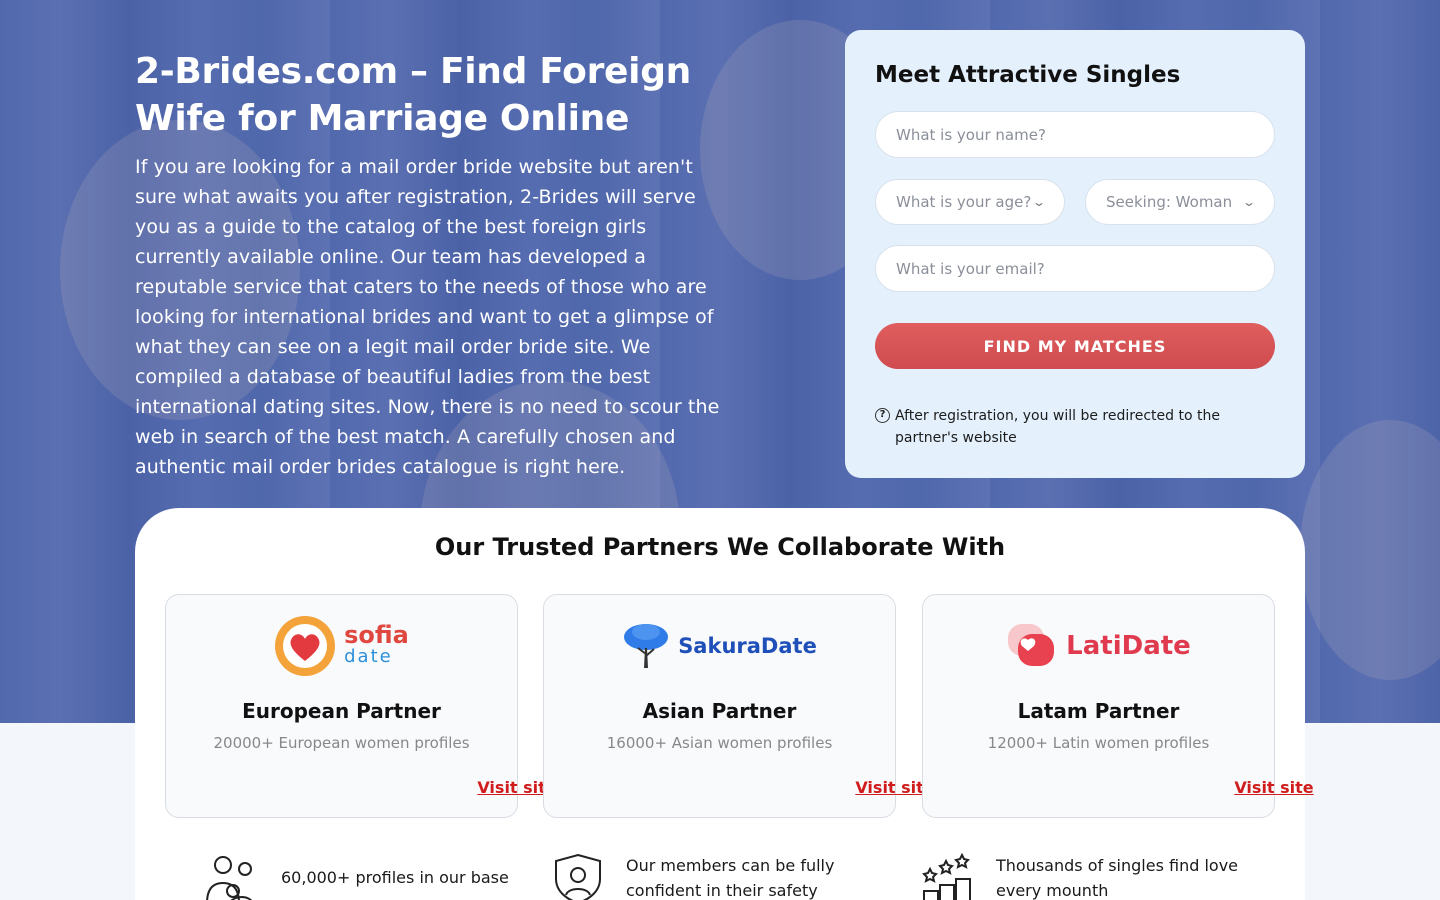 The height and width of the screenshot is (900, 1440). Describe the element at coordinates (1028, 75) in the screenshot. I see `form-title: Meet Attractive Singles` at that location.